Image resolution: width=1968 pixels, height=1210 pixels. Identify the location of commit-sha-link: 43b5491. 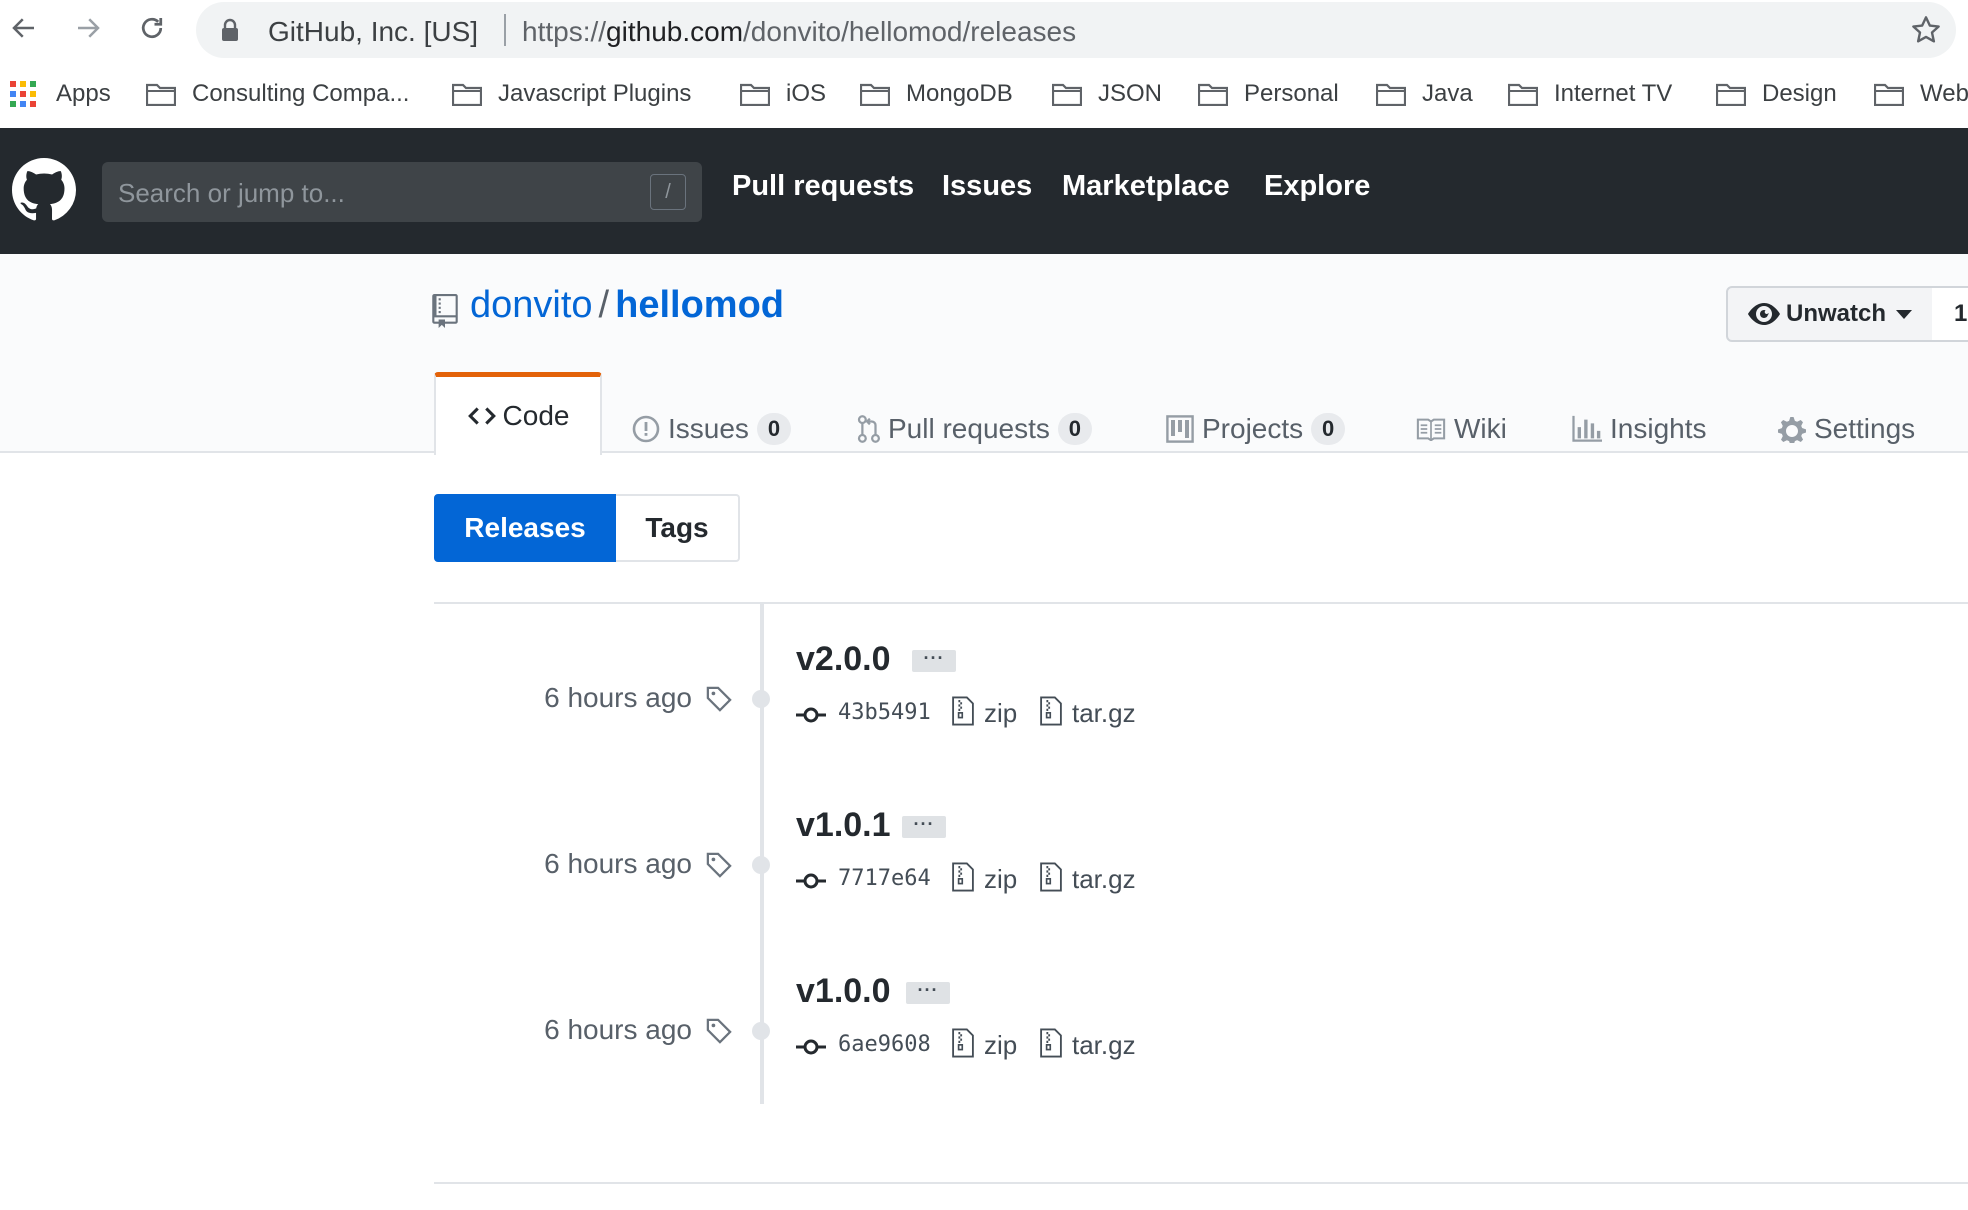
(884, 712).